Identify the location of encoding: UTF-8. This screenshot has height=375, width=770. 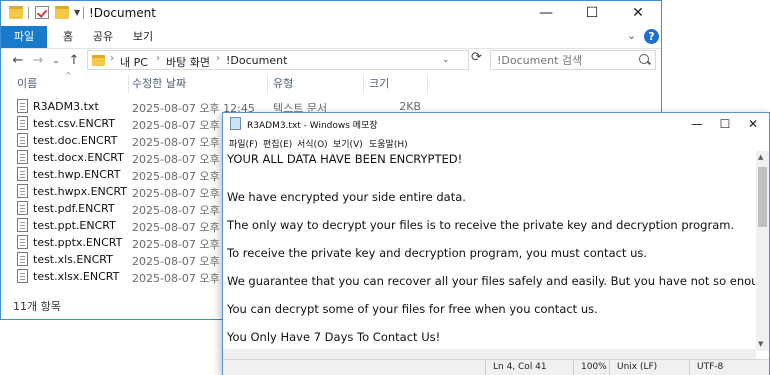
(710, 367).